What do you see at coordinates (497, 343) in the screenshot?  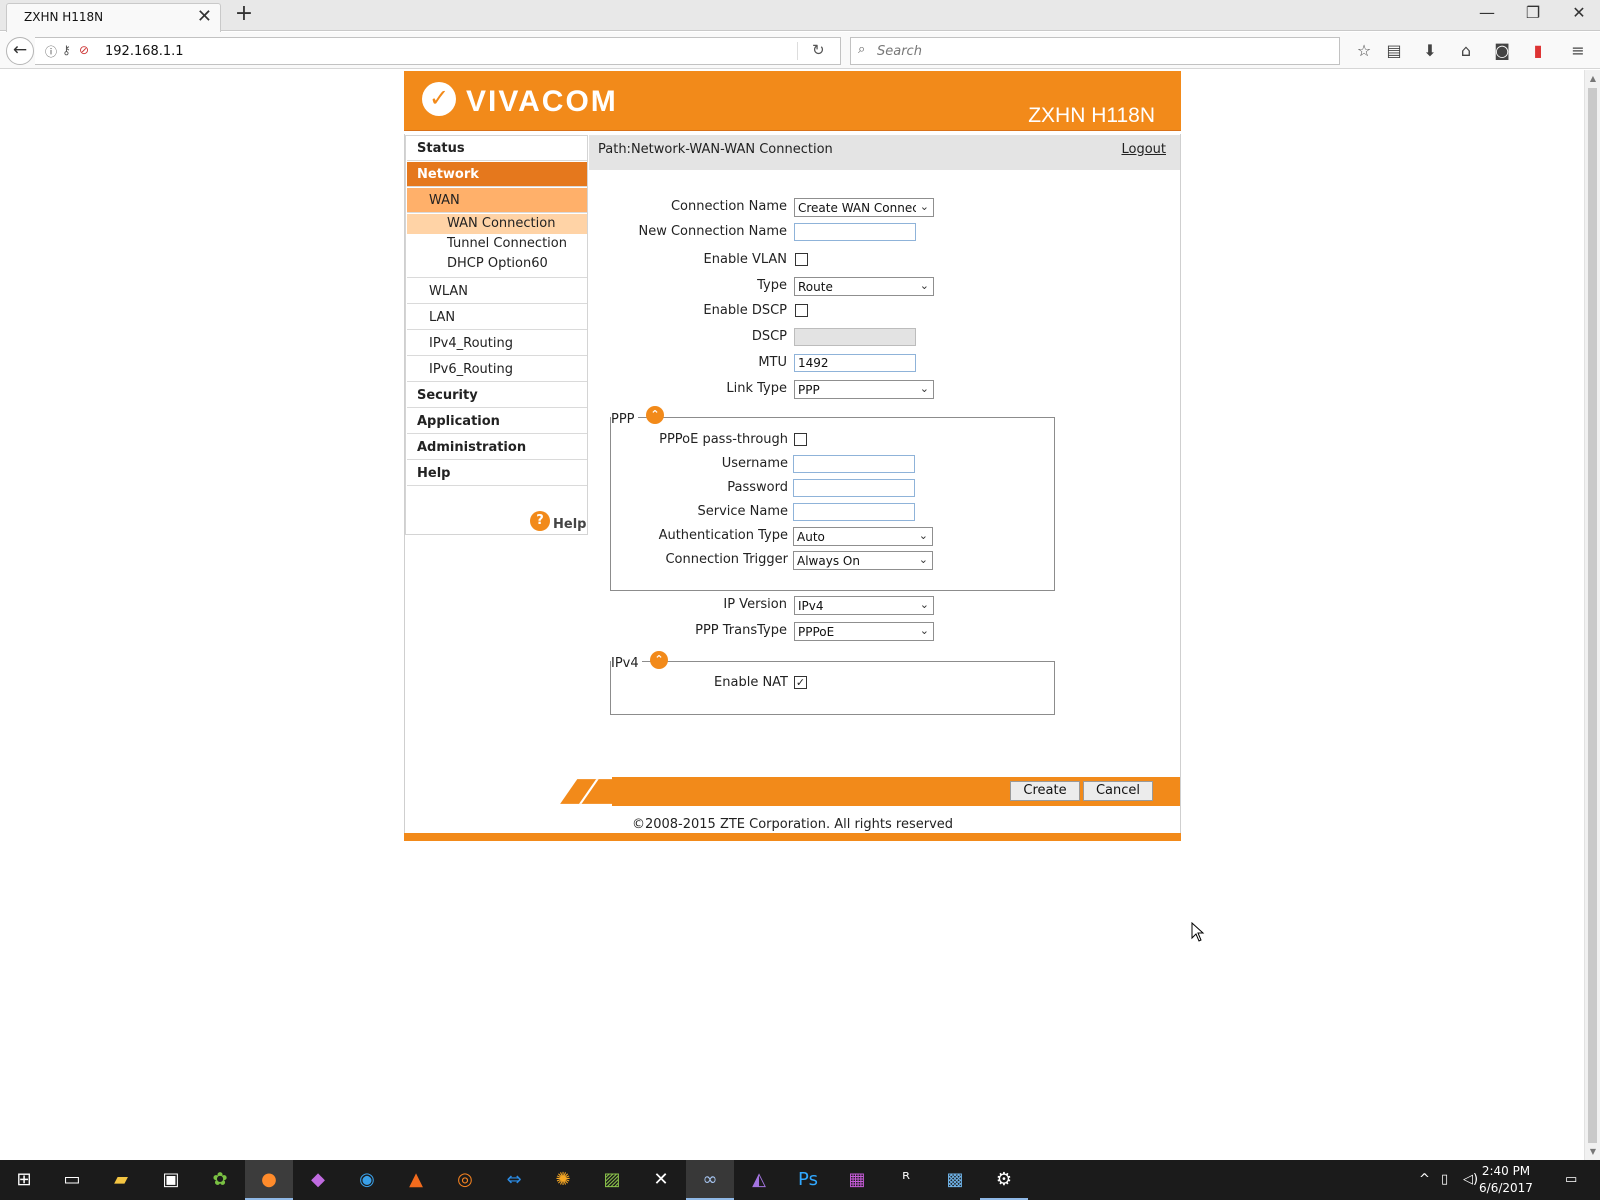 I see `sidebar-item-ipv4-routing: IPv4_Routing` at bounding box center [497, 343].